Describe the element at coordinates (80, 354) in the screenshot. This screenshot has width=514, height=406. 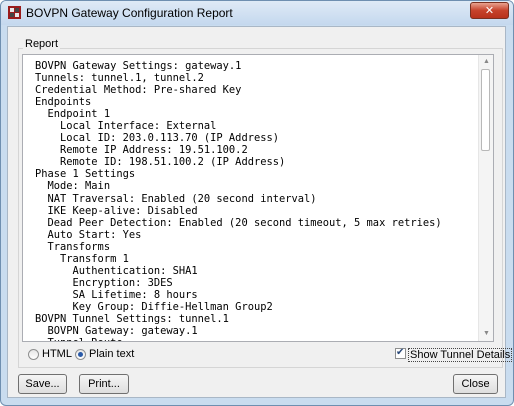
I see `plain-text-format-radio` at that location.